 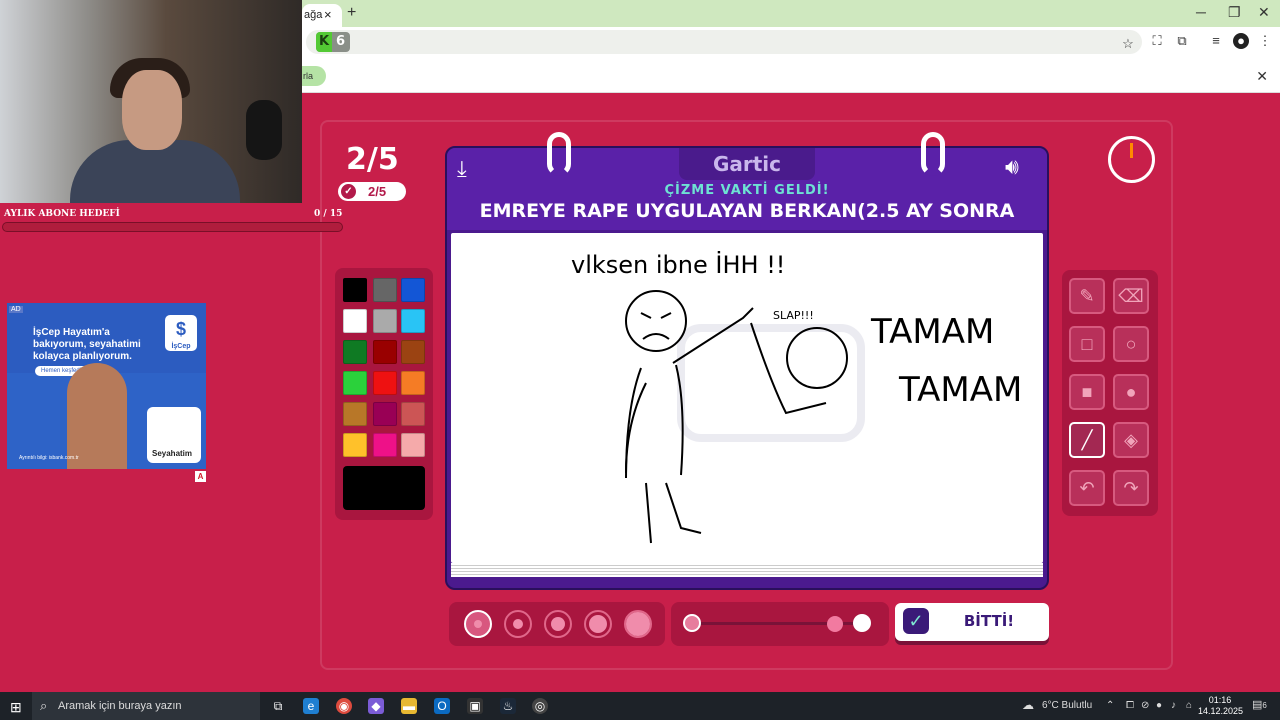 I want to click on restore-icon: ❐, so click(x=1234, y=12).